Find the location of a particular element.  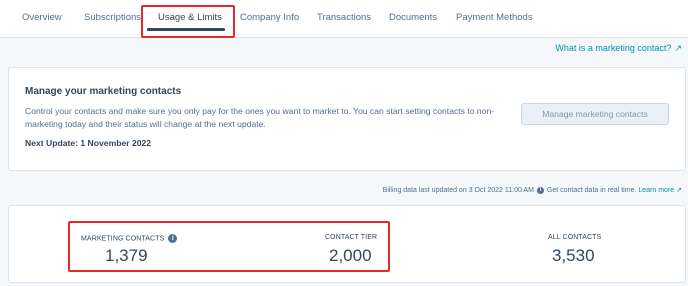

learn-more-link: Learn more ↗ is located at coordinates (660, 190).